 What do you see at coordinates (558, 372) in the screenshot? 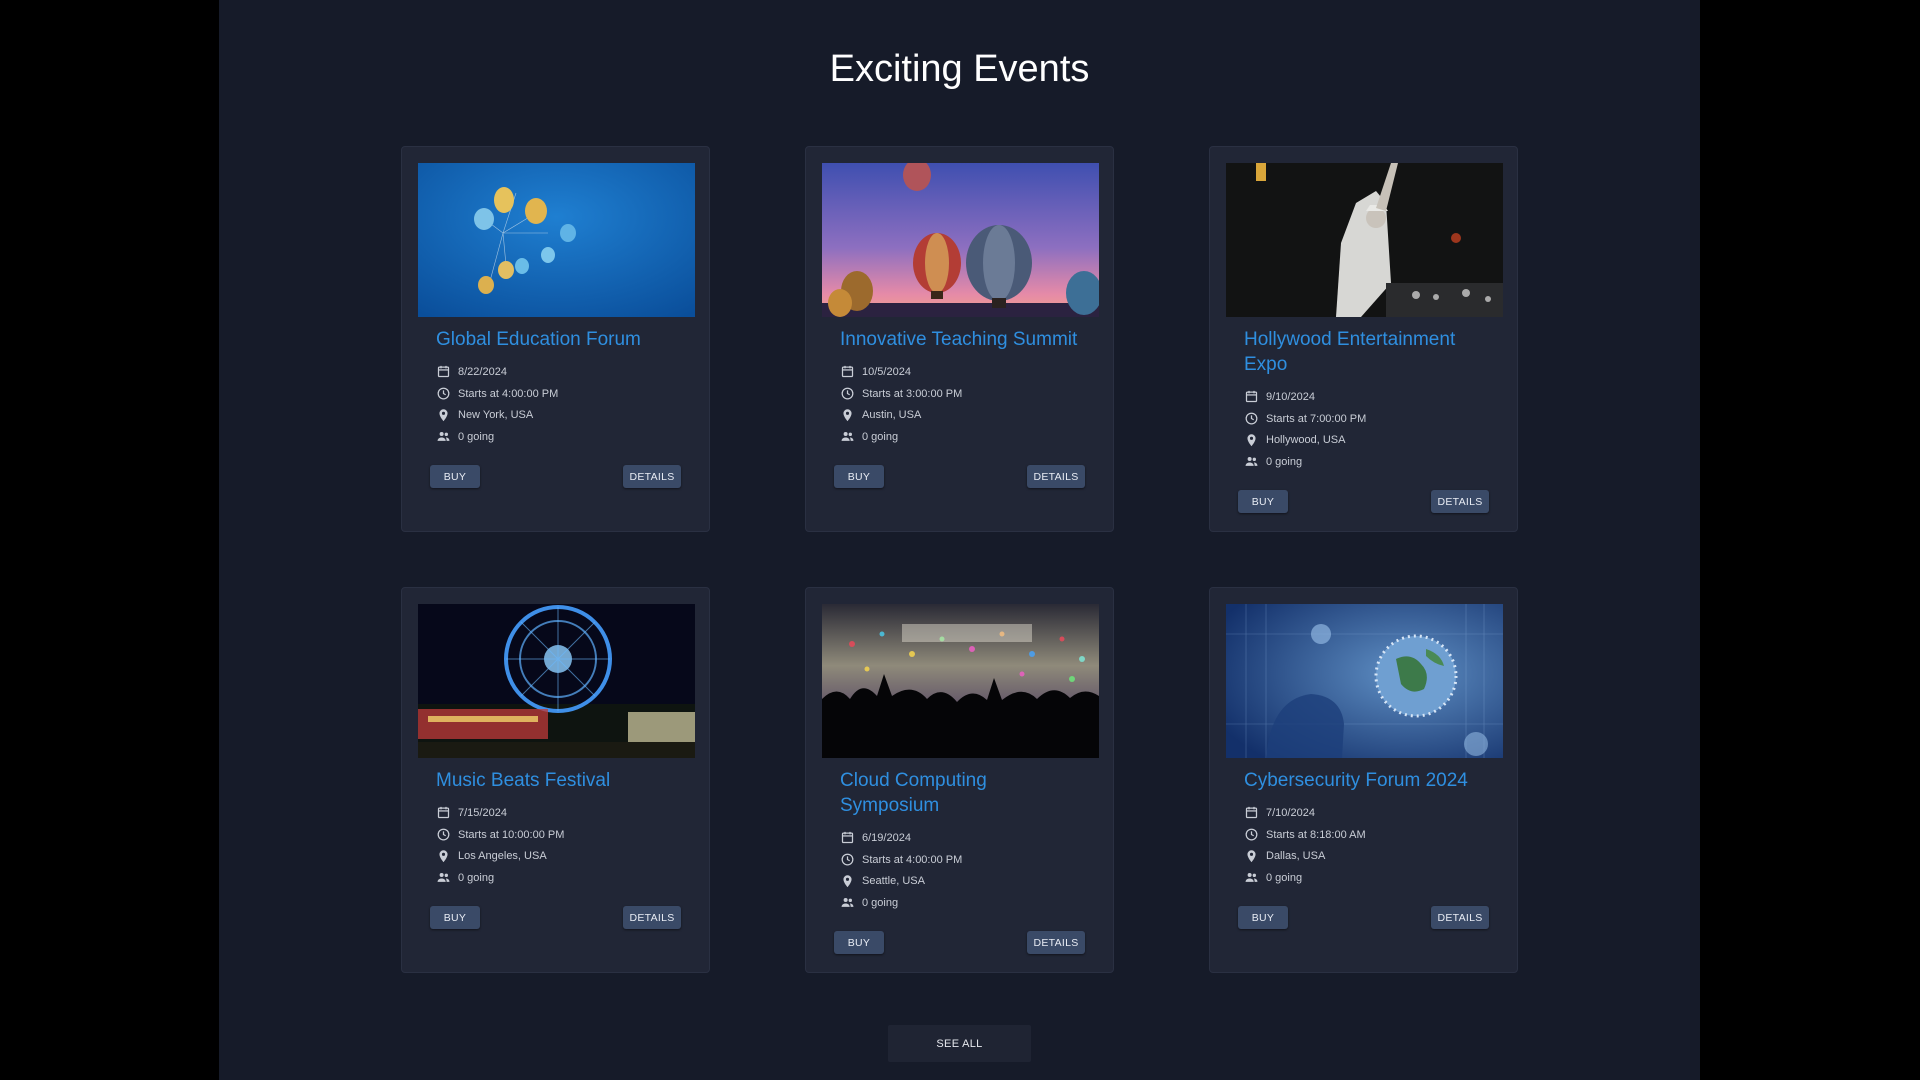
I see `event-date: 8/22/2024` at bounding box center [558, 372].